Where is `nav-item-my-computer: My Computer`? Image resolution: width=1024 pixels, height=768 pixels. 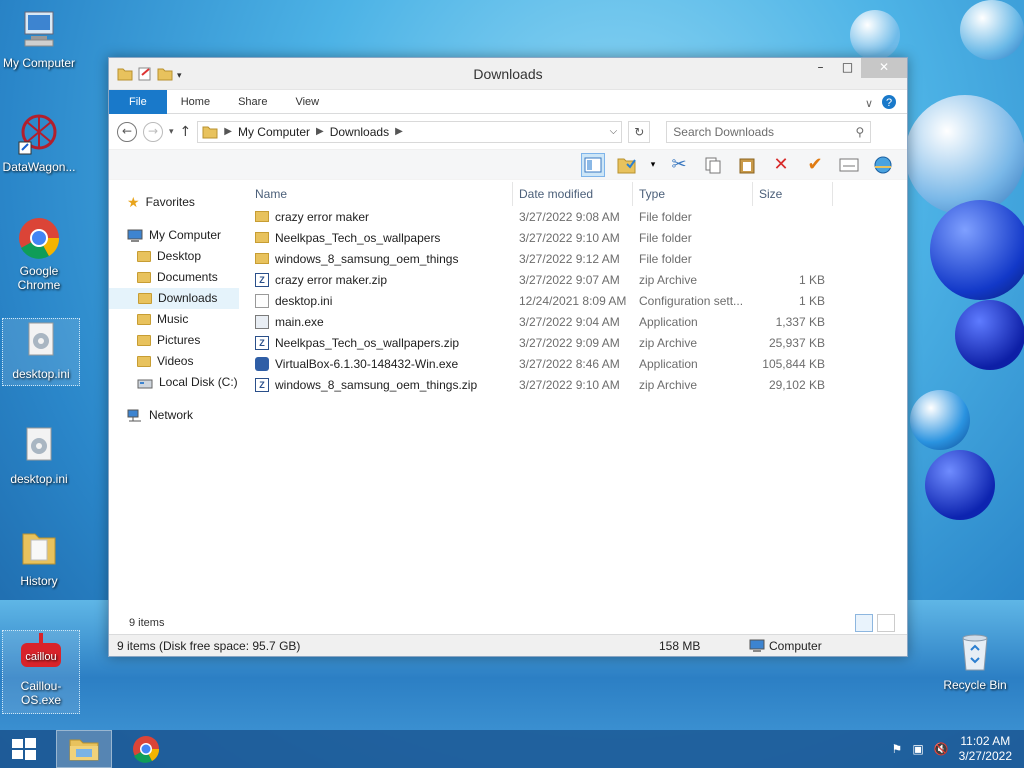
nav-item-my-computer: My Computer is located at coordinates (179, 235).